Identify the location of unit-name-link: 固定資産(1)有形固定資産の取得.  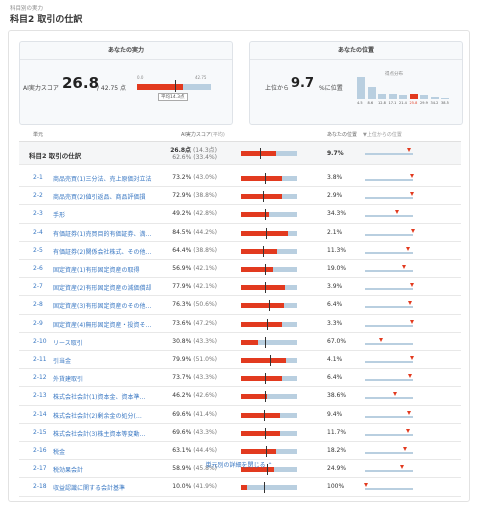
(96, 269).